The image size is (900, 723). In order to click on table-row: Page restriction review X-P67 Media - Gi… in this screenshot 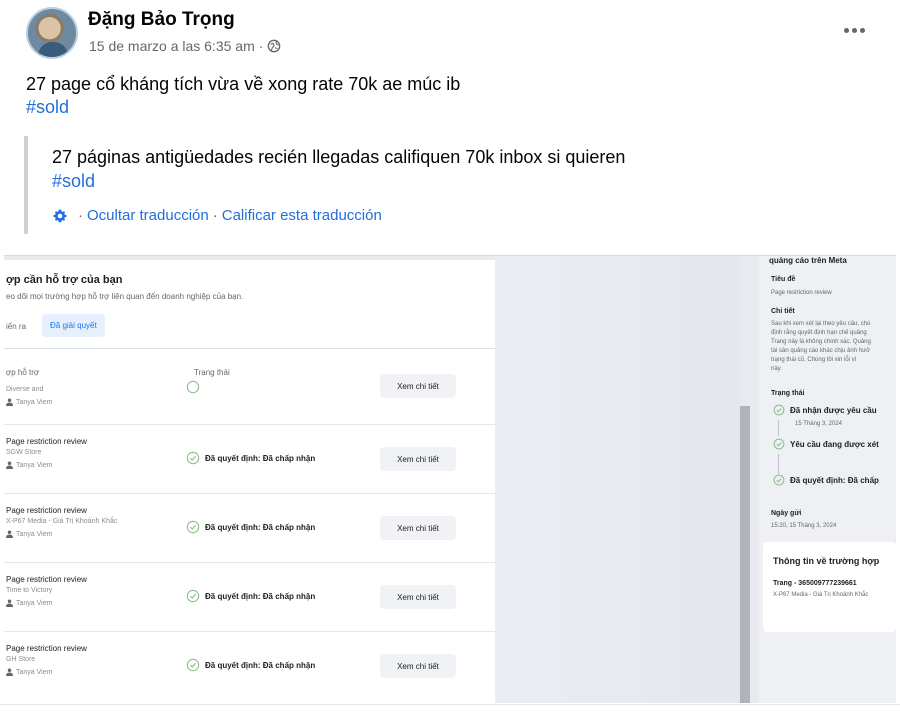, I will do `click(249, 527)`.